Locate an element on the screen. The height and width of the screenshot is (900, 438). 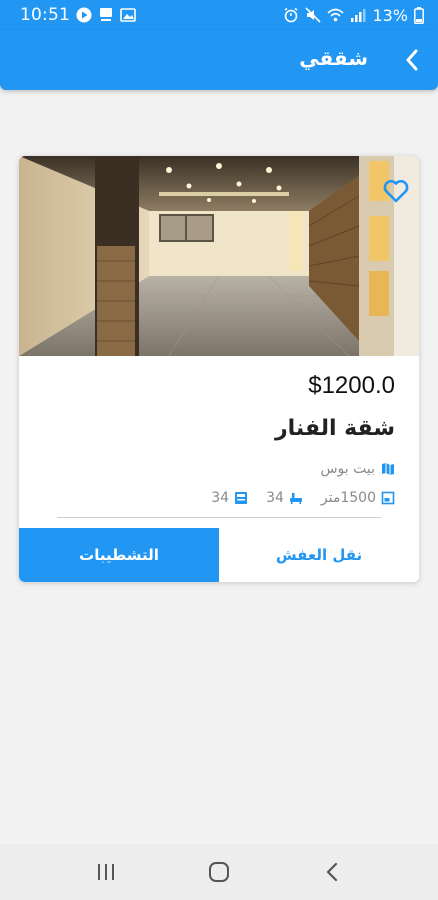
bedrooms-value: 34 is located at coordinates (220, 498).